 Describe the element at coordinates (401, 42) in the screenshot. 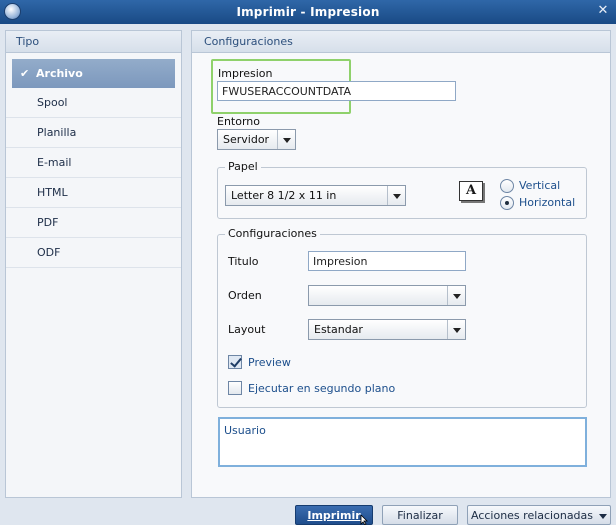

I see `configuraciones-header: Configuraciones` at that location.